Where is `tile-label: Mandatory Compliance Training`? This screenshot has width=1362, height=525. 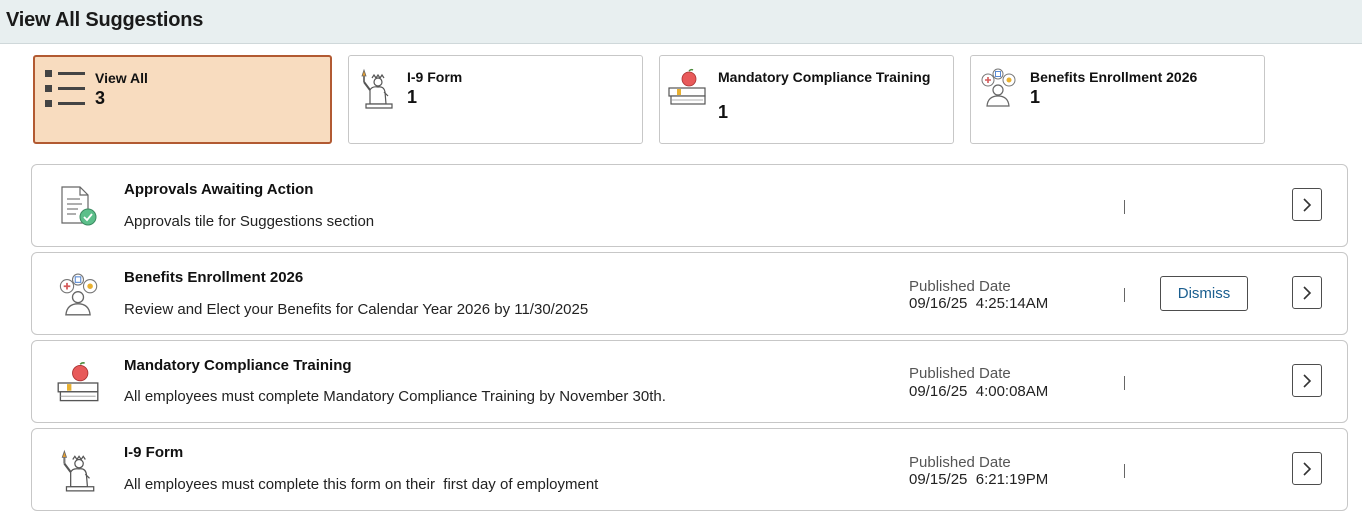
tile-label: Mandatory Compliance Training is located at coordinates (824, 77).